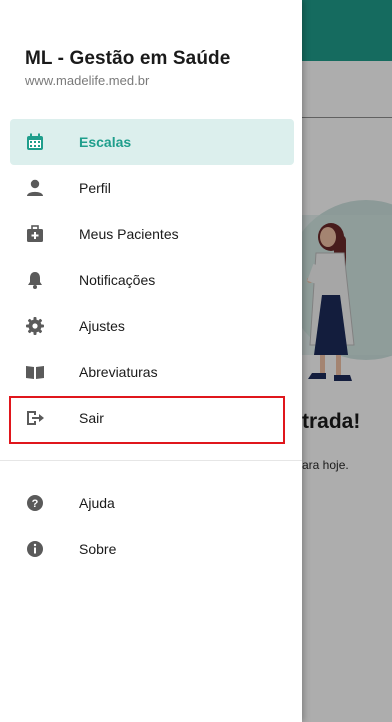  What do you see at coordinates (118, 372) in the screenshot?
I see `menu-item-label: Abreviaturas` at bounding box center [118, 372].